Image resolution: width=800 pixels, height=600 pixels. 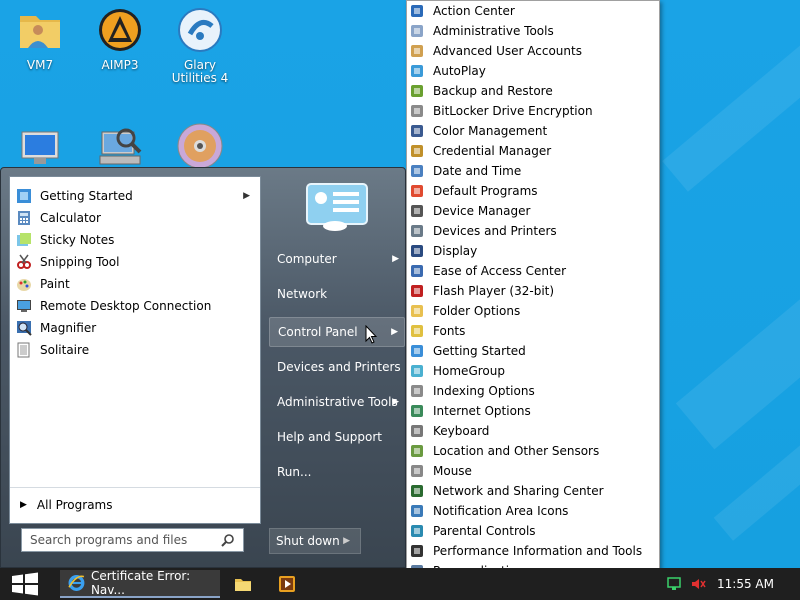 What do you see at coordinates (120, 39) in the screenshot?
I see `desktop-icon-aimp3: AIMP3` at bounding box center [120, 39].